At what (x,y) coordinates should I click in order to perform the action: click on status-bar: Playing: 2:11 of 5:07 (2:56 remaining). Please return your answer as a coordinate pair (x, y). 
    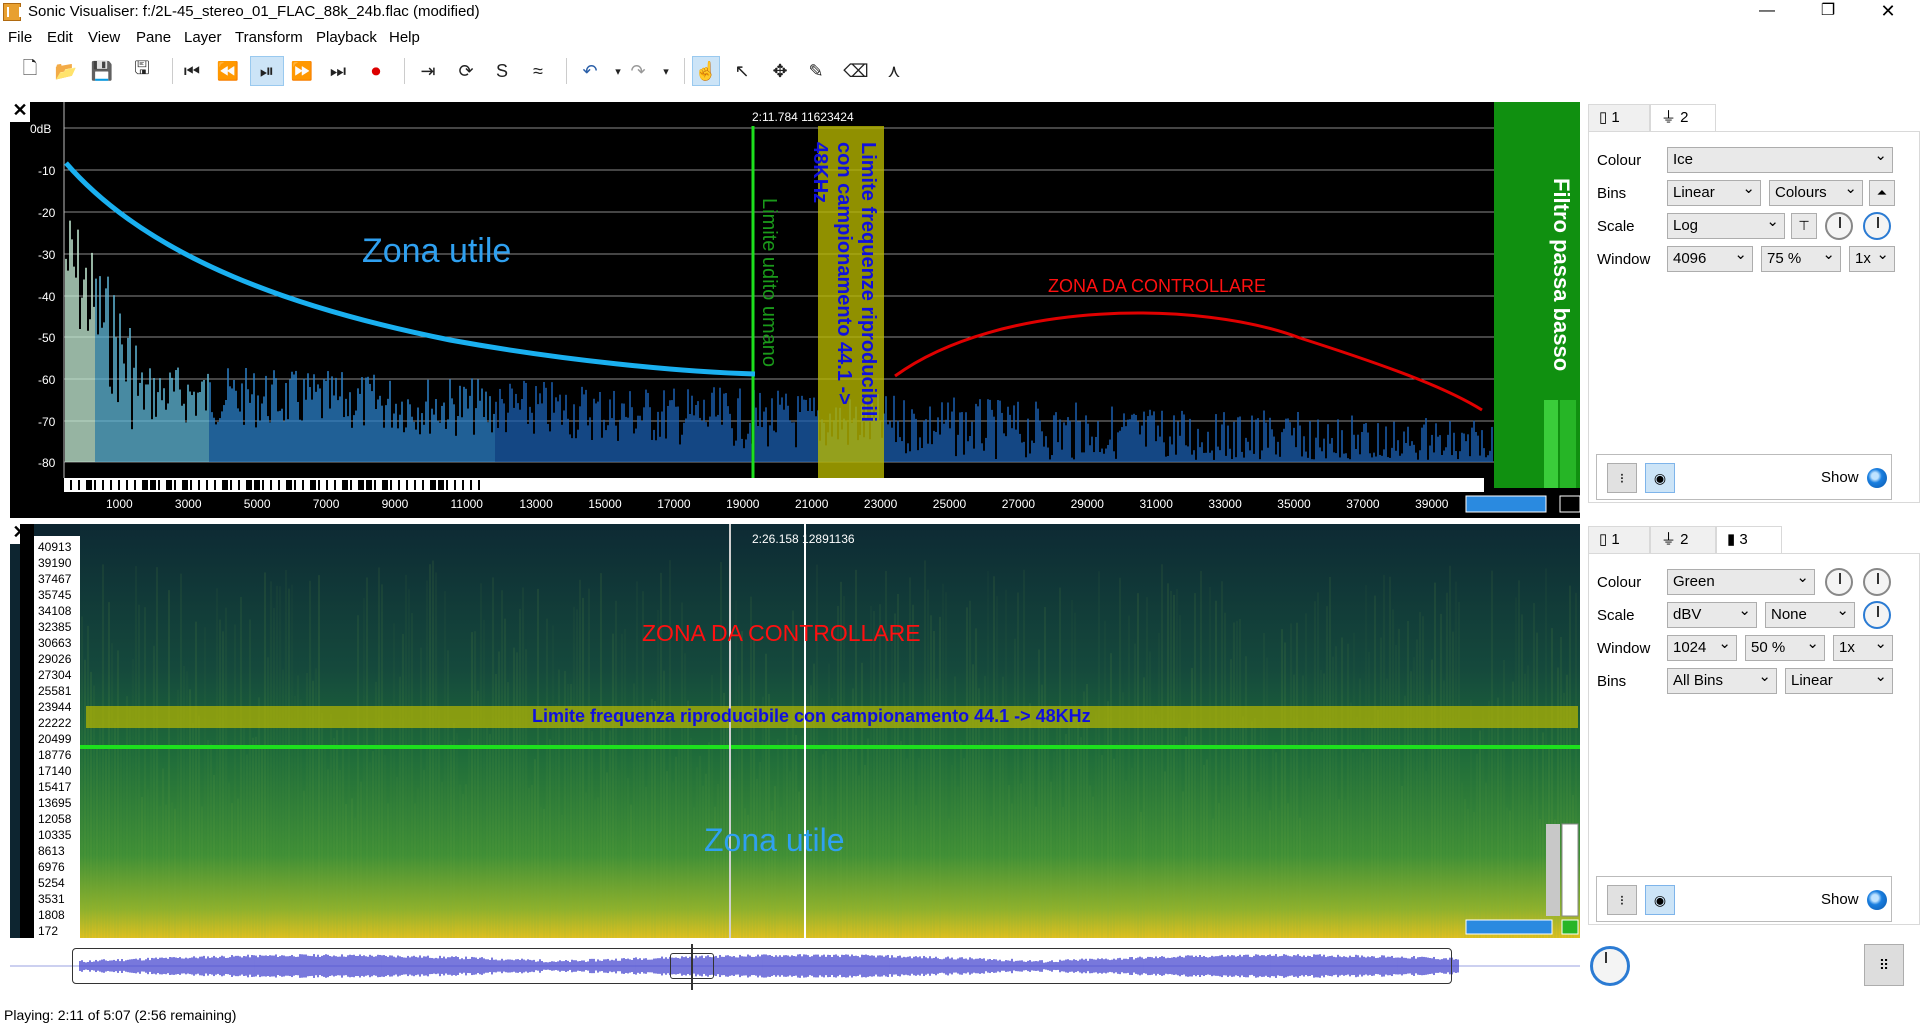
    Looking at the image, I should click on (120, 1015).